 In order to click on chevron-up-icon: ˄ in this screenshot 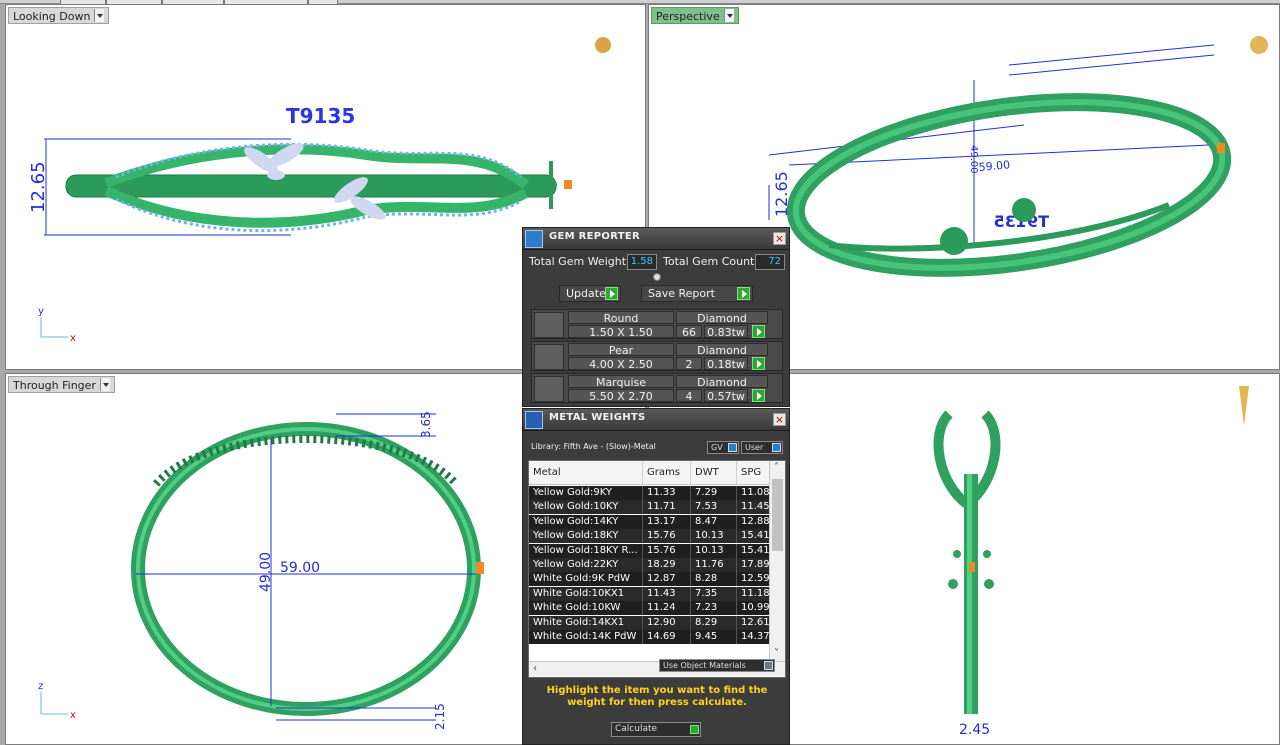, I will do `click(776, 468)`.